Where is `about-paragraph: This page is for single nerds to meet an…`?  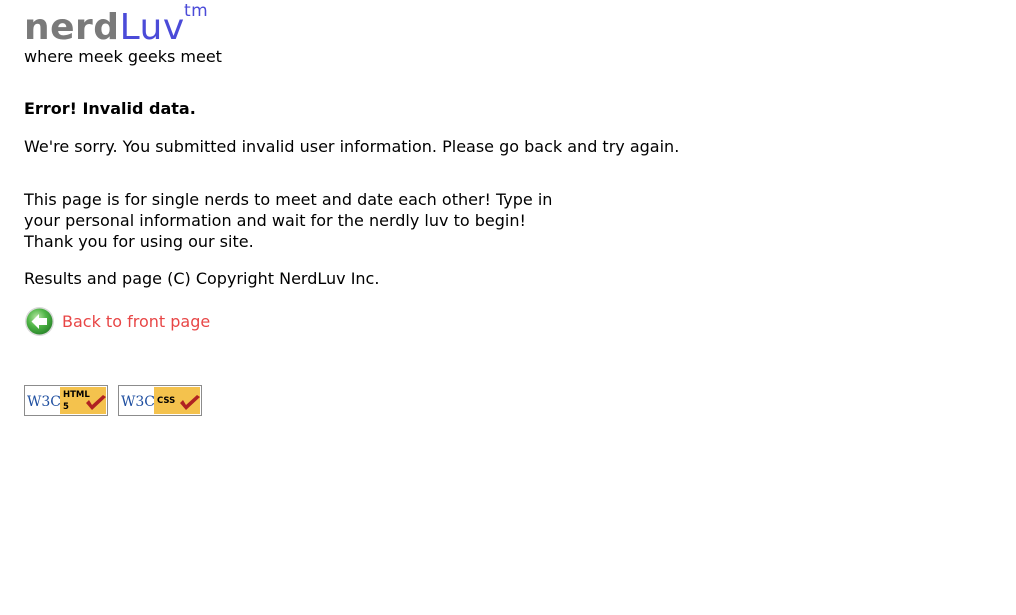 about-paragraph: This page is for single nerds to meet an… is located at coordinates (304, 220).